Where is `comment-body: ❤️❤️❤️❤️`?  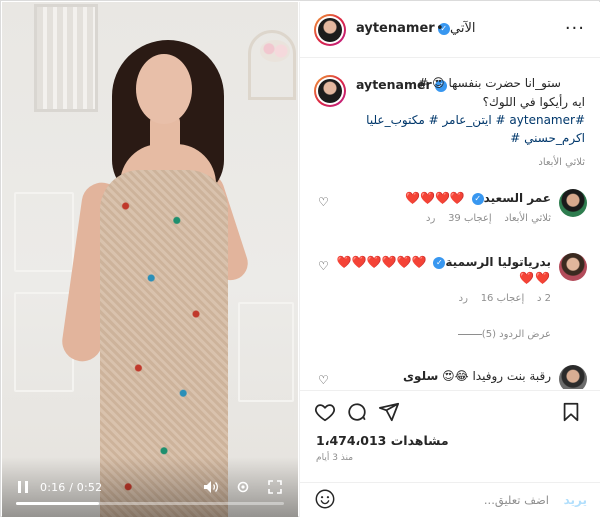 comment-body: ❤️❤️❤️❤️ is located at coordinates (435, 198).